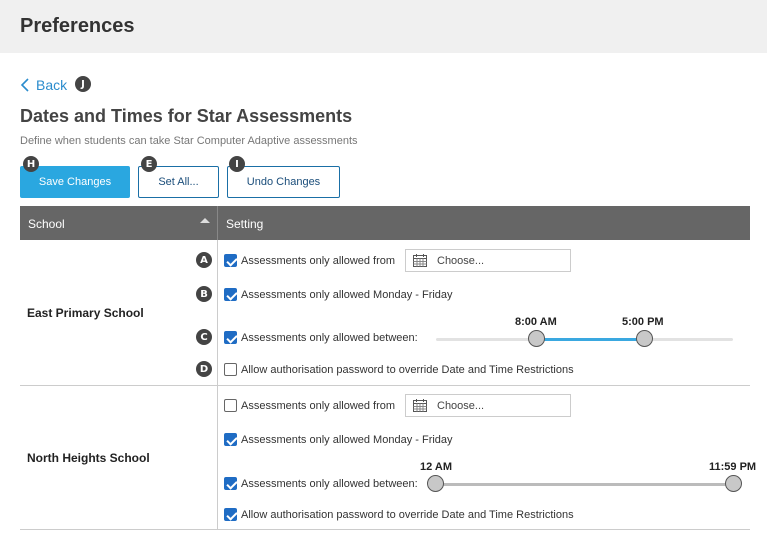  Describe the element at coordinates (385, 223) in the screenshot. I see `table-header: School Setting` at that location.